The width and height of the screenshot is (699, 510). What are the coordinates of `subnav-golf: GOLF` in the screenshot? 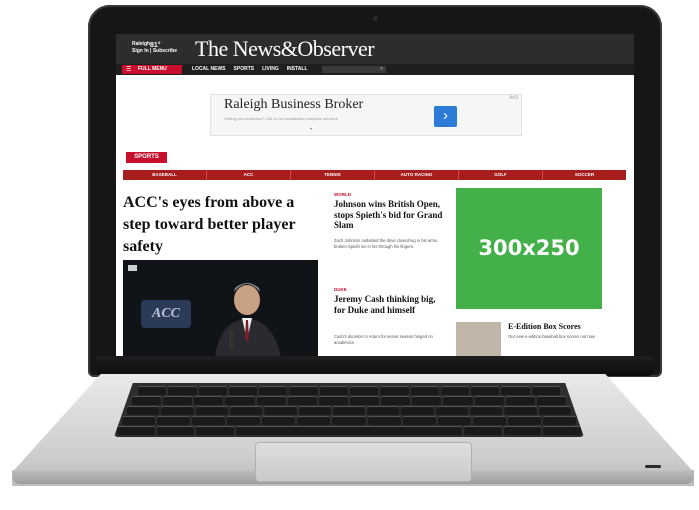 It's located at (501, 175).